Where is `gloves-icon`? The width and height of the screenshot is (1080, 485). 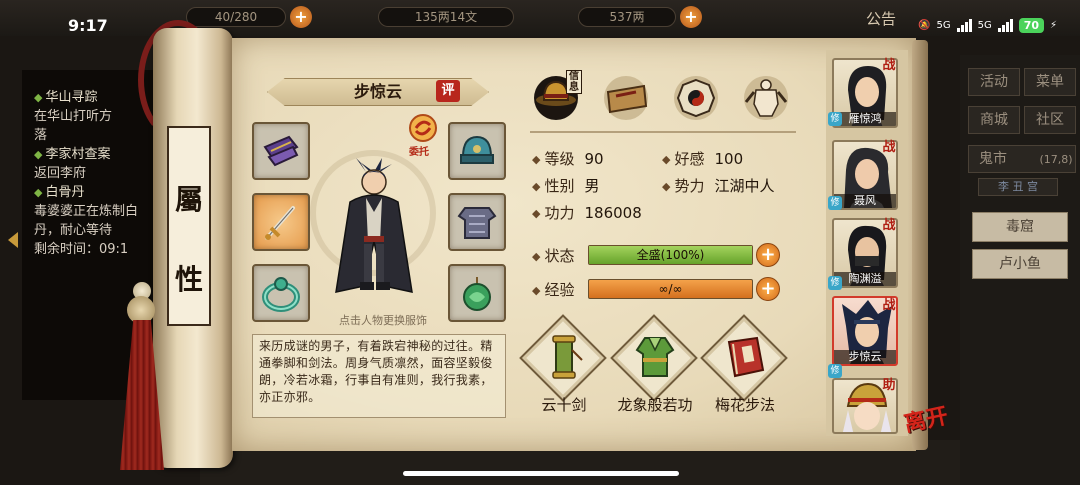 gloves-icon is located at coordinates (281, 151).